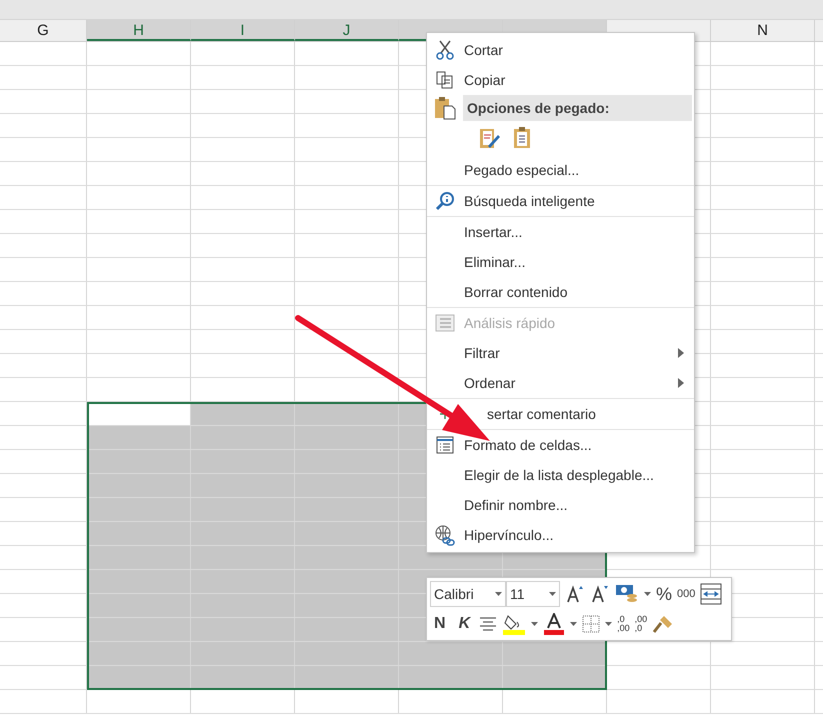 Image resolution: width=823 pixels, height=715 pixels. Describe the element at coordinates (347, 30) in the screenshot. I see `column-header: J` at that location.